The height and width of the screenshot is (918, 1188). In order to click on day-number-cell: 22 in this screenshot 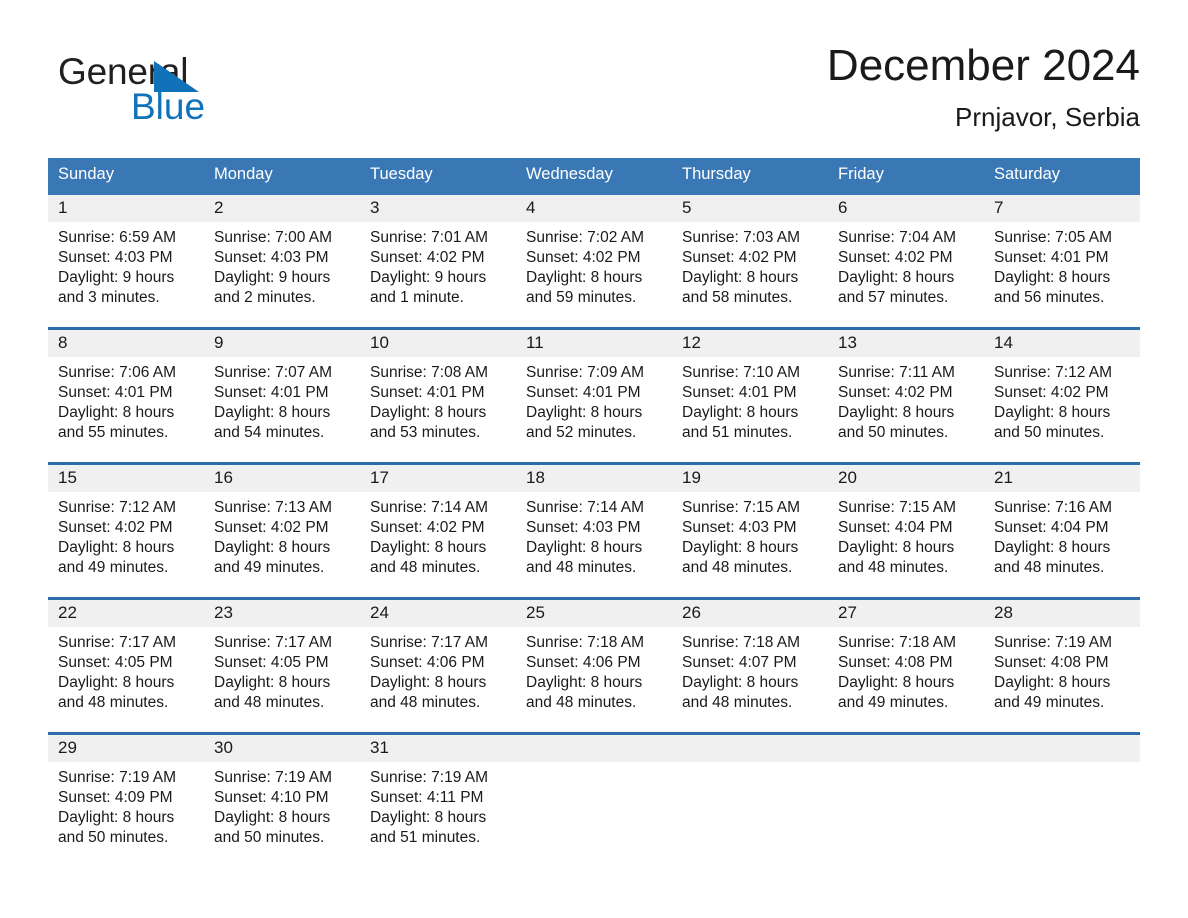, I will do `click(126, 613)`.